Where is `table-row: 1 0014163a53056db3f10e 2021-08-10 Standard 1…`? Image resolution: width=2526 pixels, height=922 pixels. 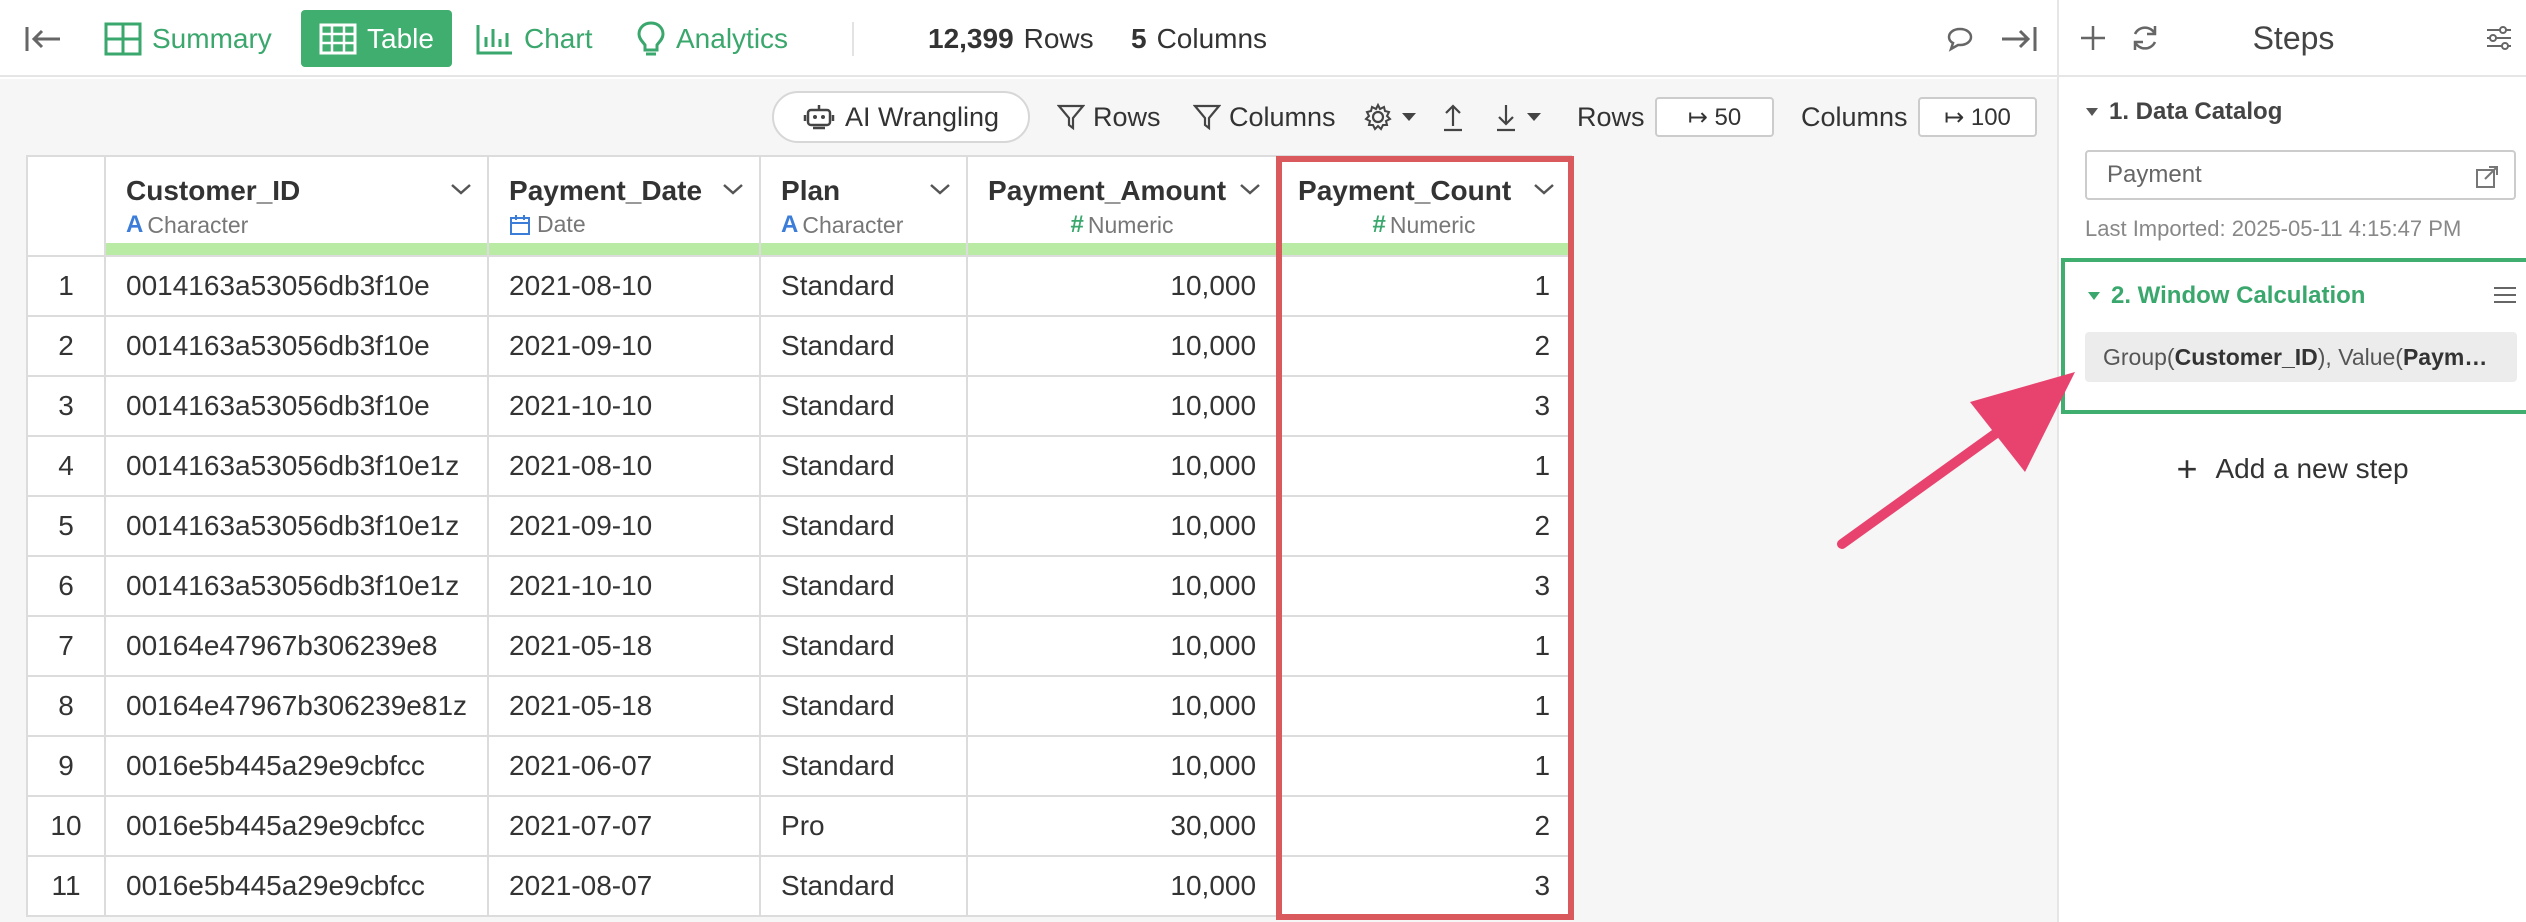 table-row: 1 0014163a53056db3f10e 2021-08-10 Standard 1… is located at coordinates (799, 286).